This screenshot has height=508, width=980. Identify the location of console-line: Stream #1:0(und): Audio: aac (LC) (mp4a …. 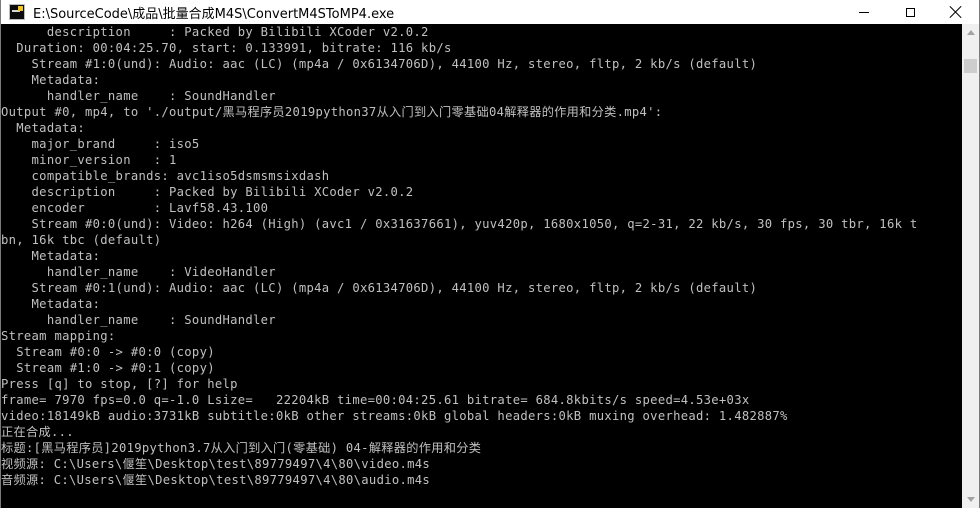
(379, 64).